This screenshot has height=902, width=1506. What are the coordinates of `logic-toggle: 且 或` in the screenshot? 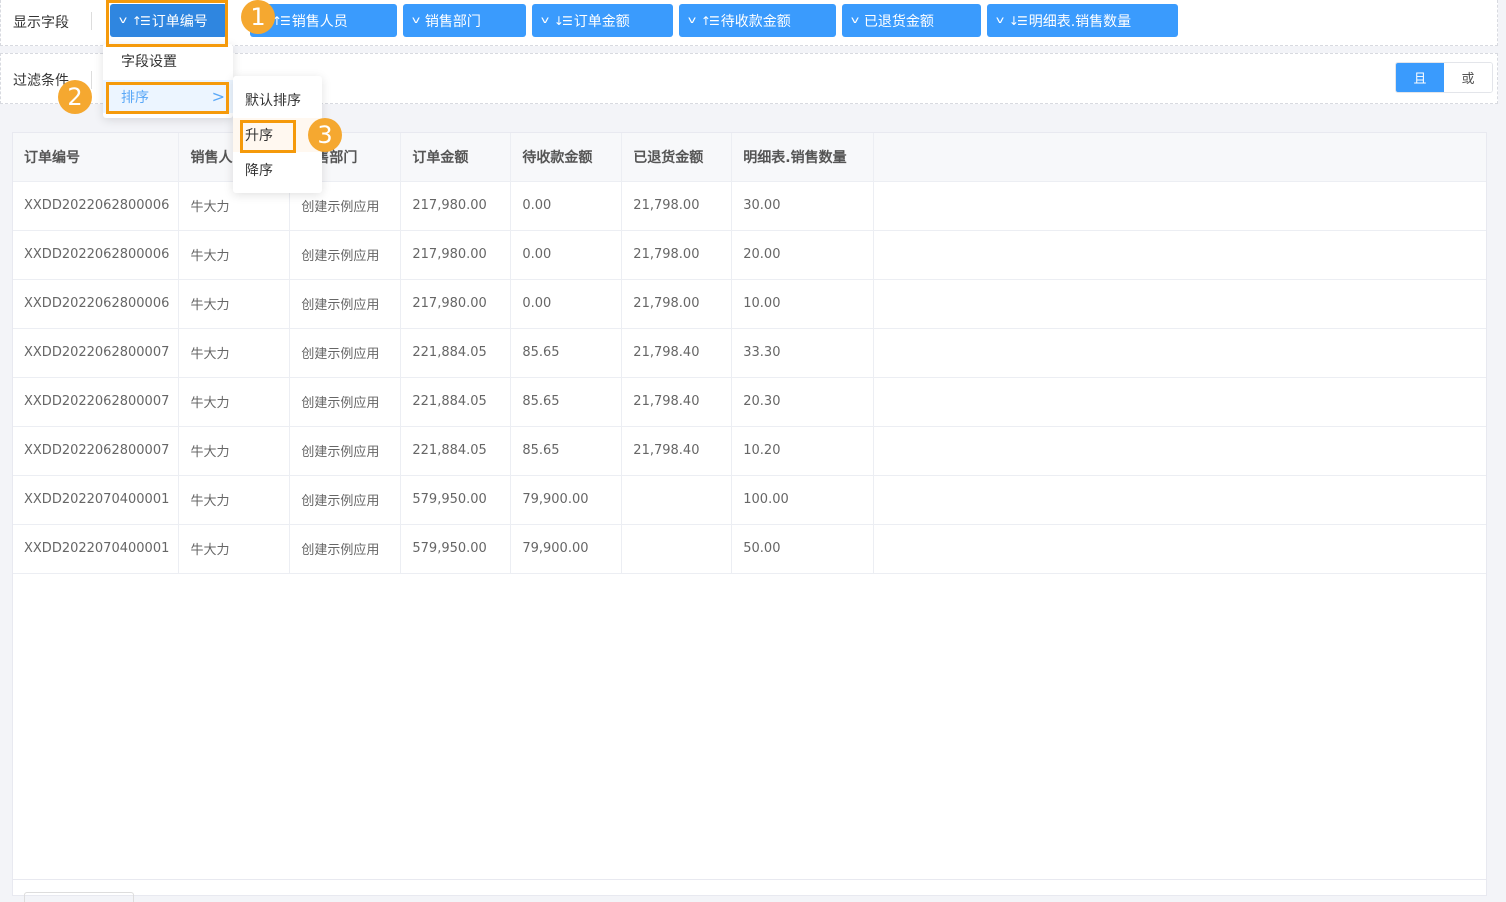 It's located at (1444, 77).